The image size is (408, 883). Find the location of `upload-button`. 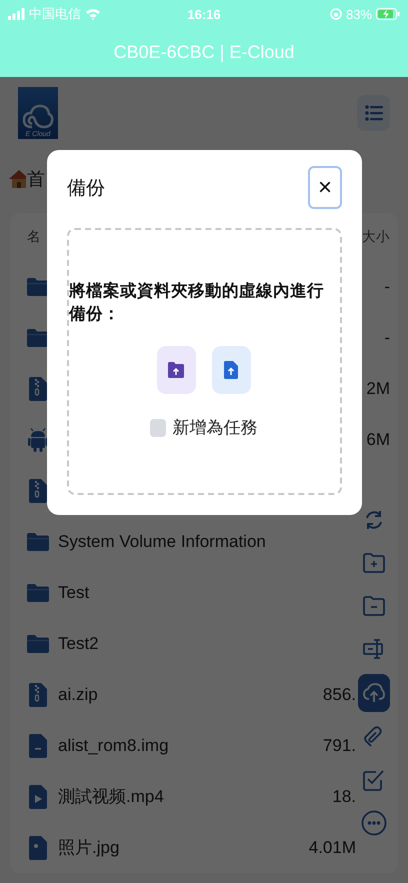

upload-button is located at coordinates (374, 693).